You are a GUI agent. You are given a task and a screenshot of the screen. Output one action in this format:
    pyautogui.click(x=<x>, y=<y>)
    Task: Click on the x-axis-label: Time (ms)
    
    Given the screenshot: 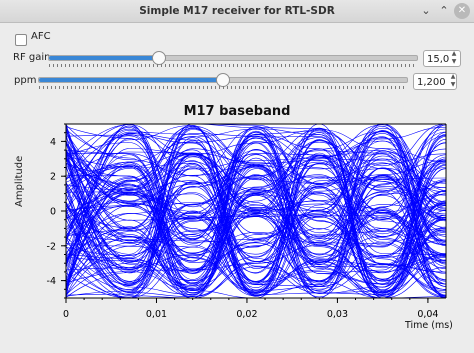 What is the action you would take?
    pyautogui.click(x=429, y=325)
    